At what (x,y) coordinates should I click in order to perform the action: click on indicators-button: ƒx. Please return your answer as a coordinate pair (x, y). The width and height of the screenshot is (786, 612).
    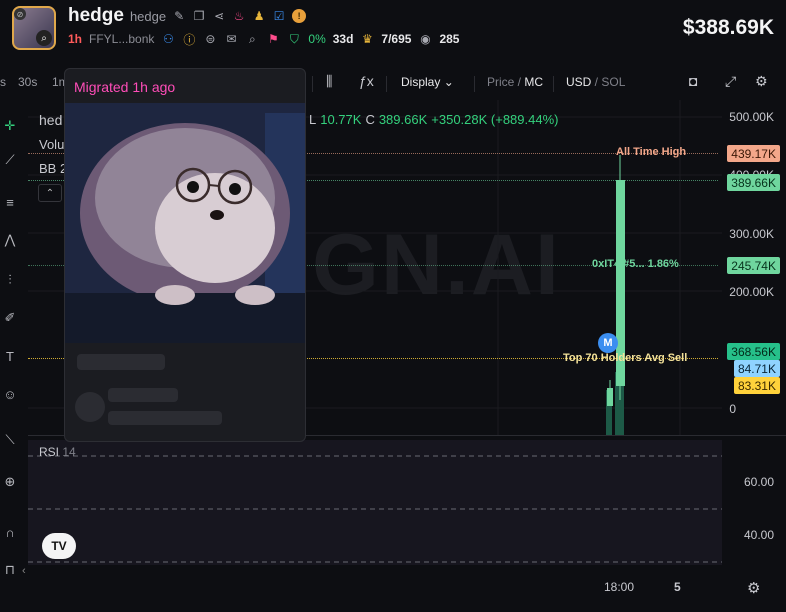
    Looking at the image, I should click on (366, 81).